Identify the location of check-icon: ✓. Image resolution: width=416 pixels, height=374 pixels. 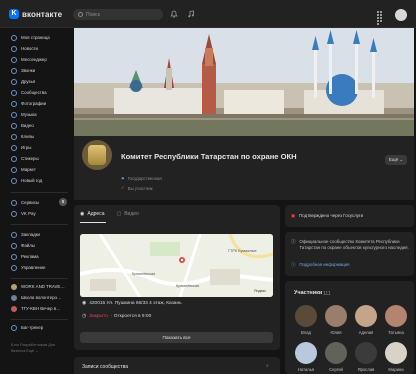
(123, 187).